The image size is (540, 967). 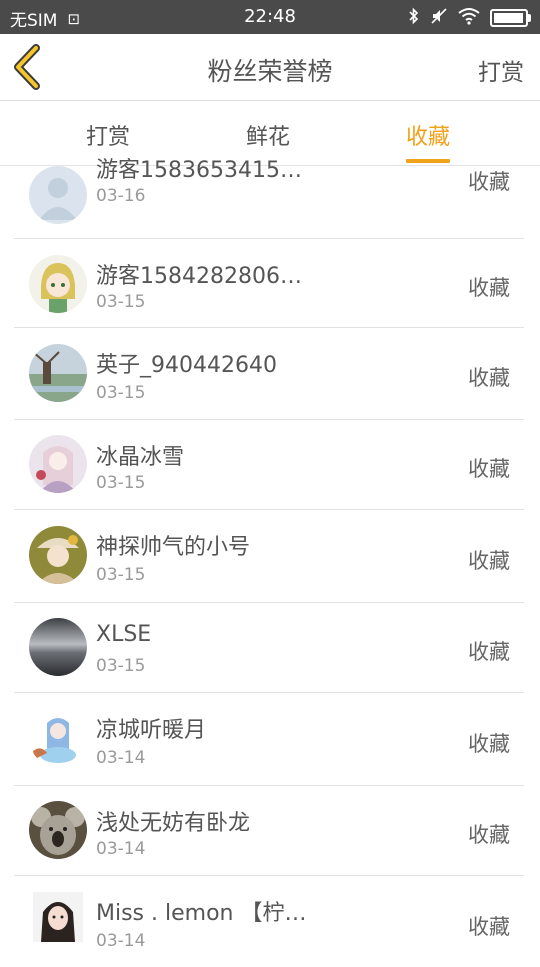 What do you see at coordinates (173, 823) in the screenshot?
I see `user-name: 浅处无妨有卧龙` at bounding box center [173, 823].